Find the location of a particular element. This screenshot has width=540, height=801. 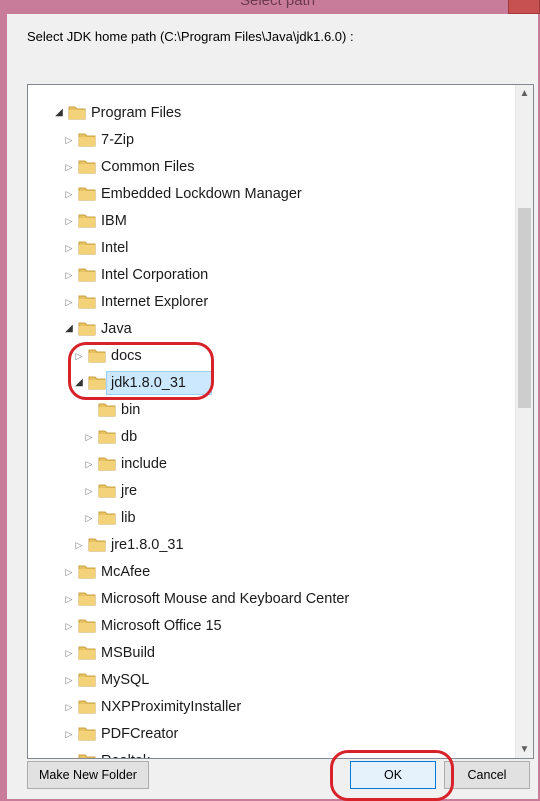

tree-item: ▷ Internet Explorer is located at coordinates (268, 302).